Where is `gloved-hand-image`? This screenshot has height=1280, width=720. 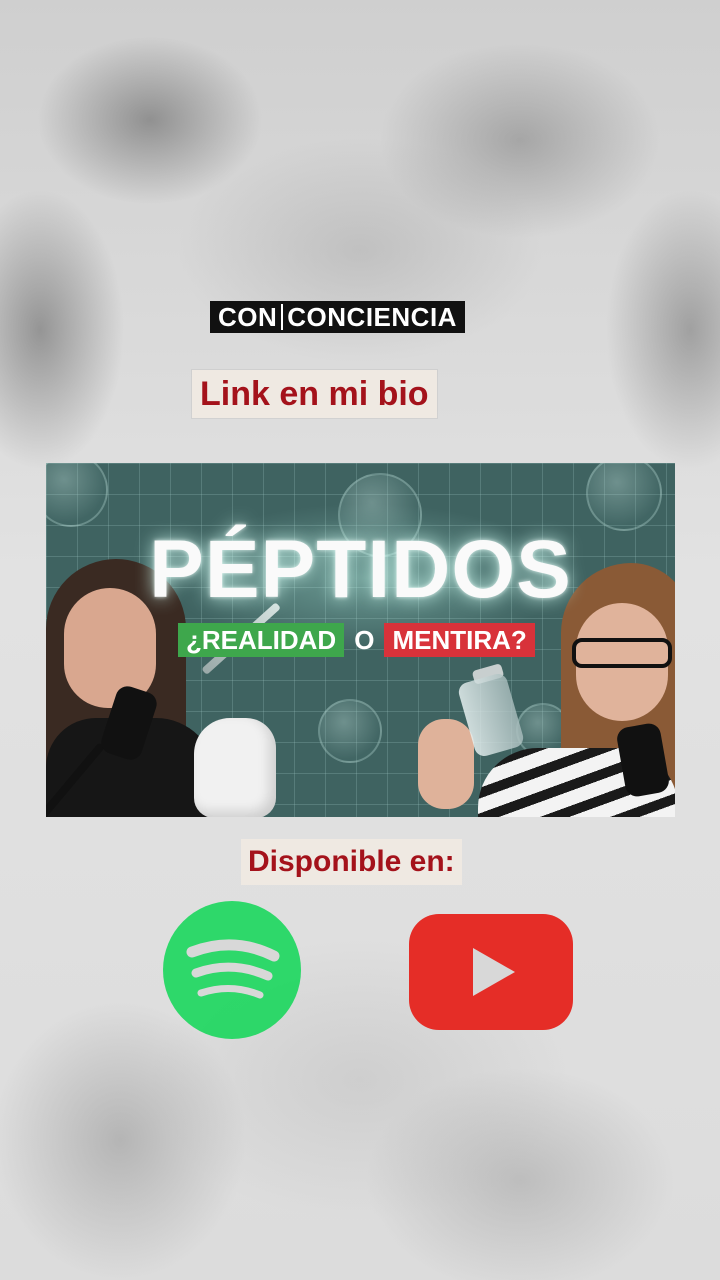
gloved-hand-image is located at coordinates (235, 767).